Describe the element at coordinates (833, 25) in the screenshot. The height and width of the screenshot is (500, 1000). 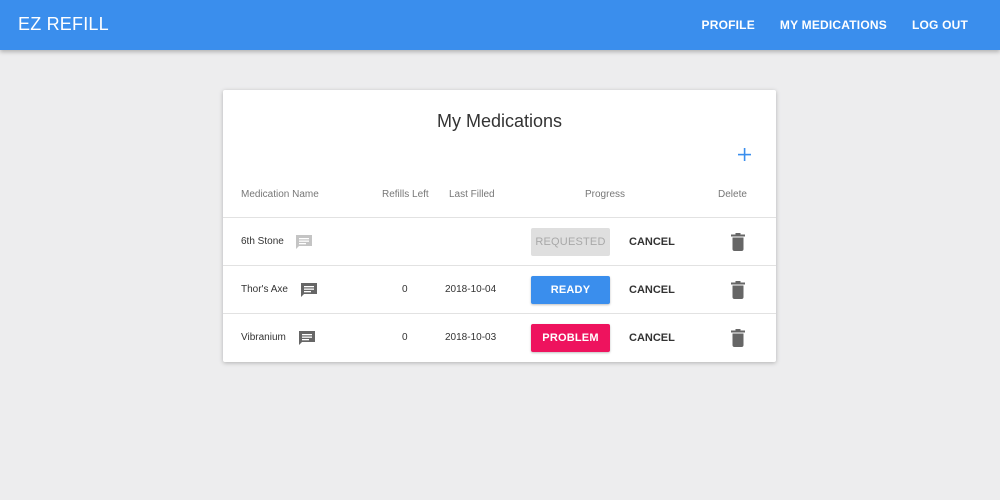
I see `nav-my-medications: MY MEDICATIONS` at that location.